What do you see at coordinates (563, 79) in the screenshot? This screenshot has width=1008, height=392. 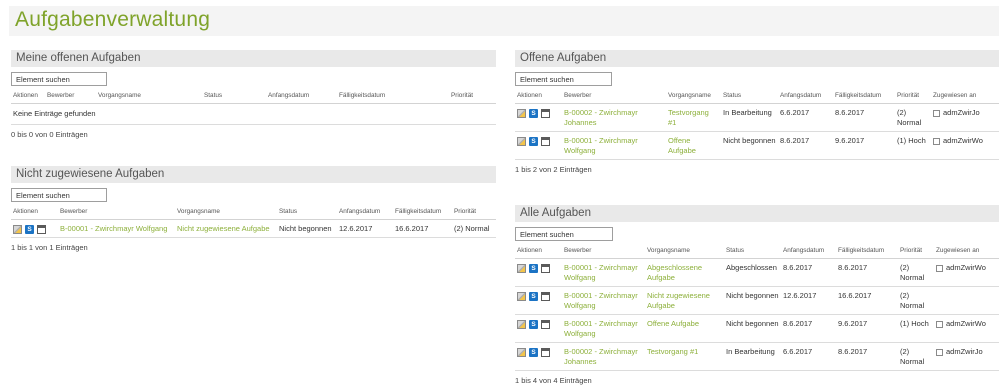 I see `open-tasks-search-input` at bounding box center [563, 79].